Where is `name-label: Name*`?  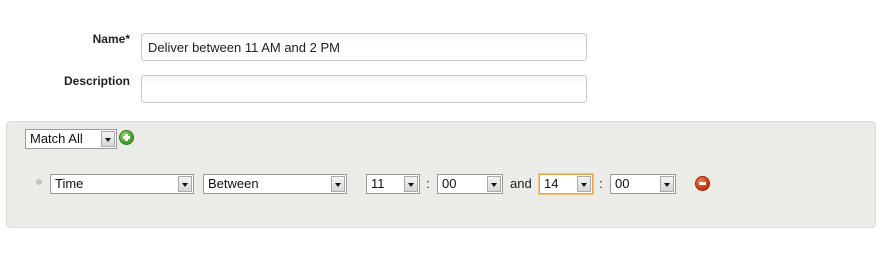
name-label: Name* is located at coordinates (111, 39).